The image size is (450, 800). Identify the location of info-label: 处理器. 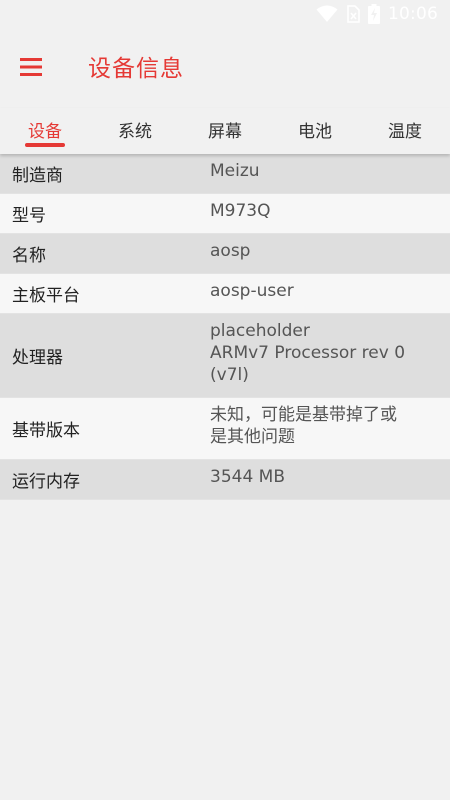
(37, 358).